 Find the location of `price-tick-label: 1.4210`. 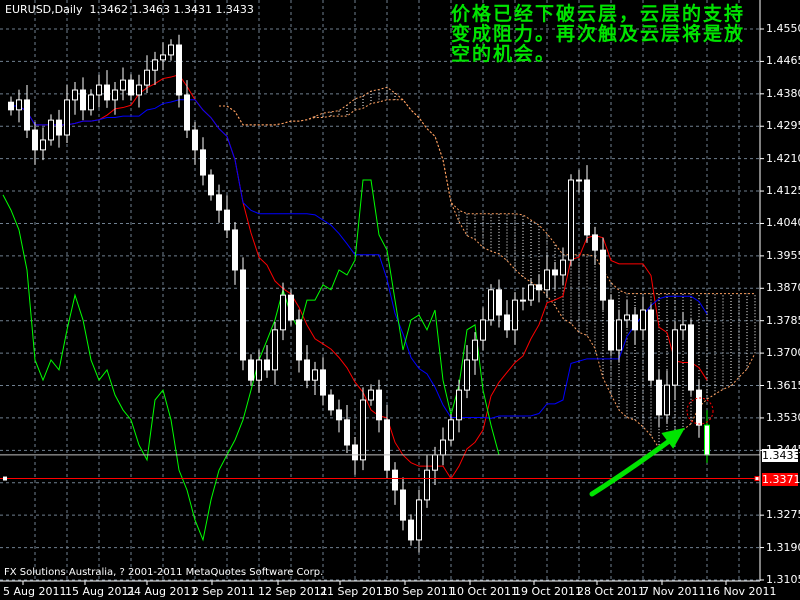

price-tick-label: 1.4210 is located at coordinates (783, 158).